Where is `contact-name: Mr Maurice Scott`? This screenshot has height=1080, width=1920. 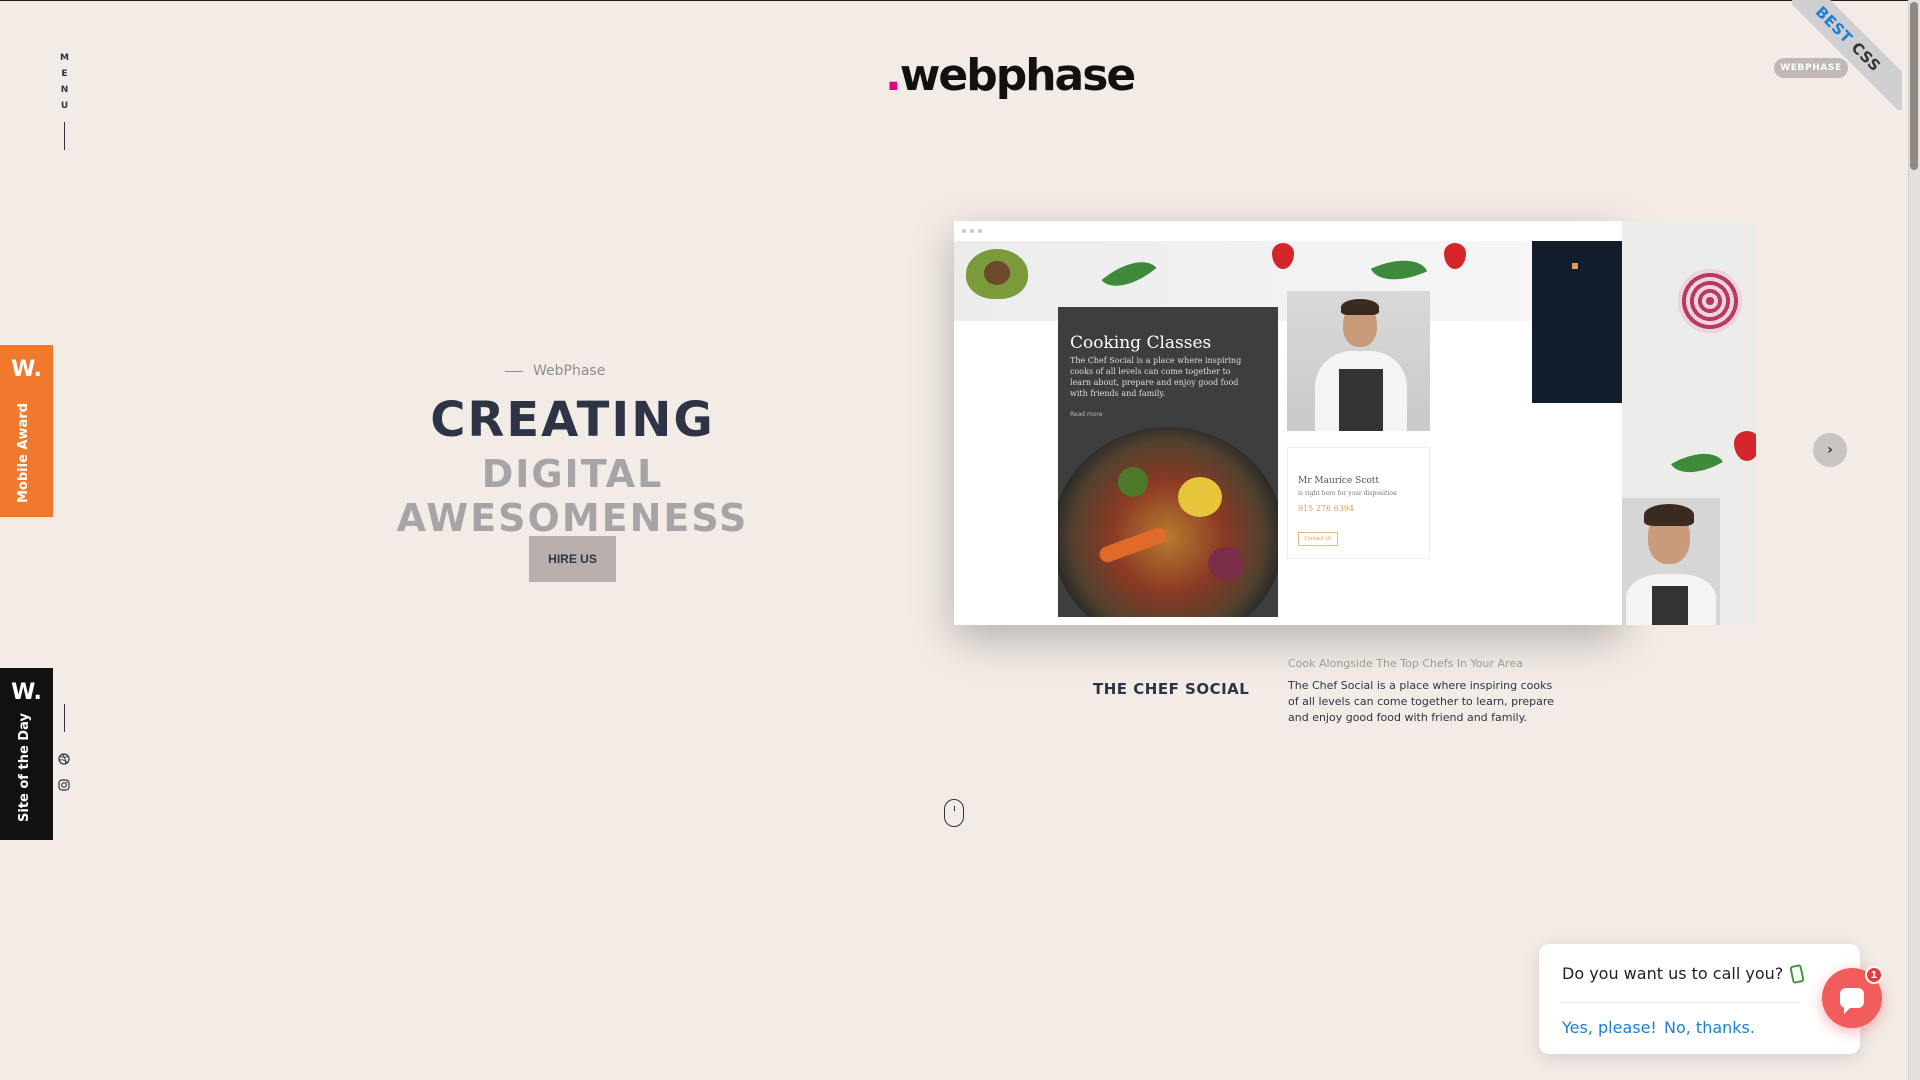
contact-name: Mr Maurice Scott is located at coordinates (1339, 481).